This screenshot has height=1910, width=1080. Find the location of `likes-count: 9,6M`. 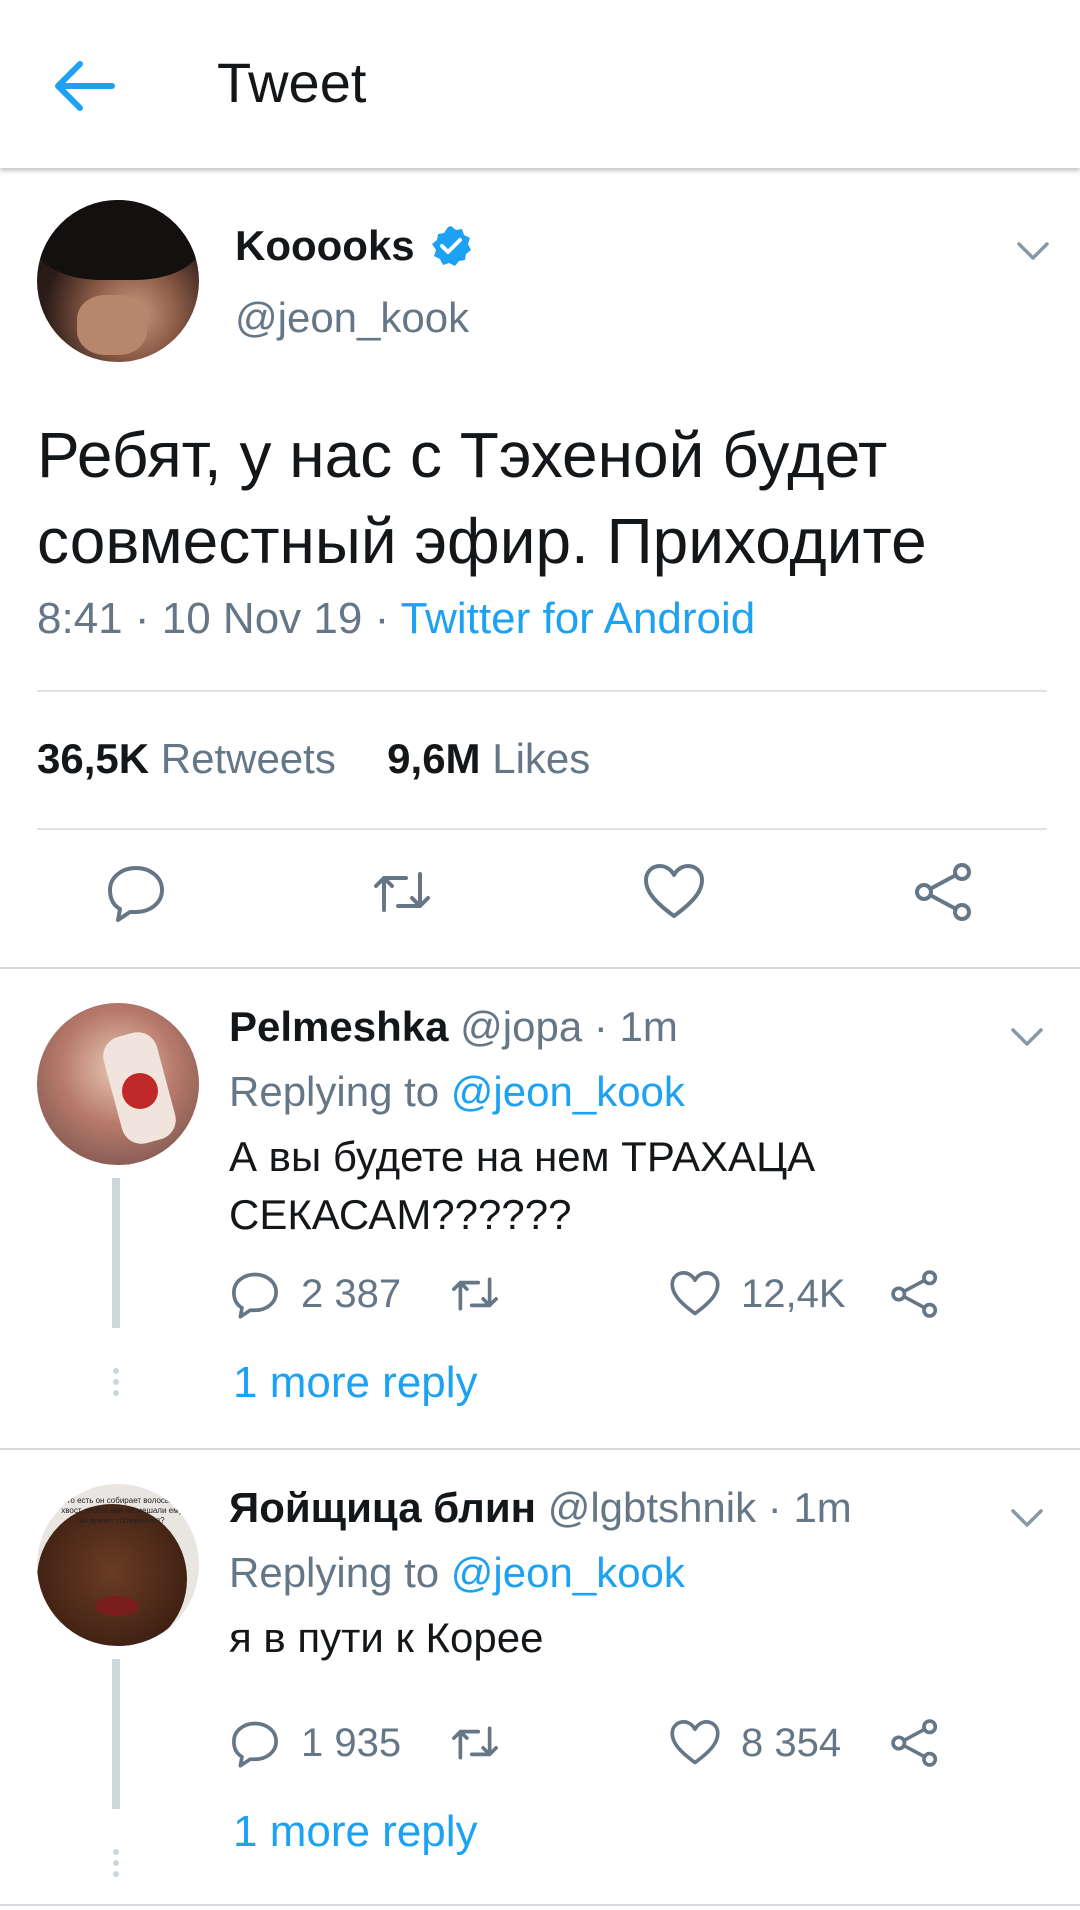

likes-count: 9,6M is located at coordinates (434, 758).